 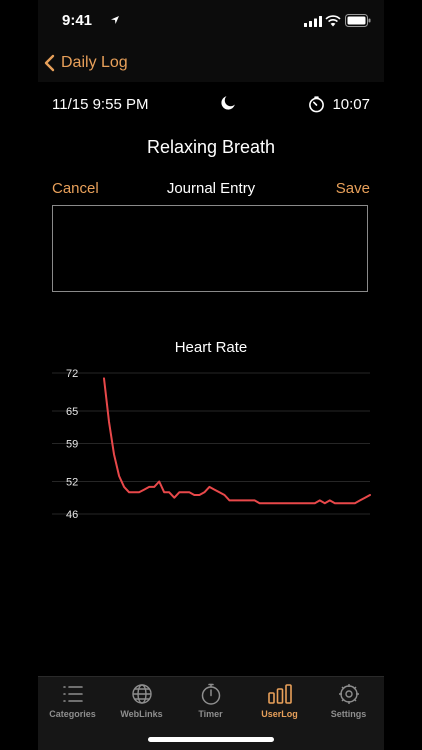 What do you see at coordinates (72, 694) in the screenshot?
I see `list-icon` at bounding box center [72, 694].